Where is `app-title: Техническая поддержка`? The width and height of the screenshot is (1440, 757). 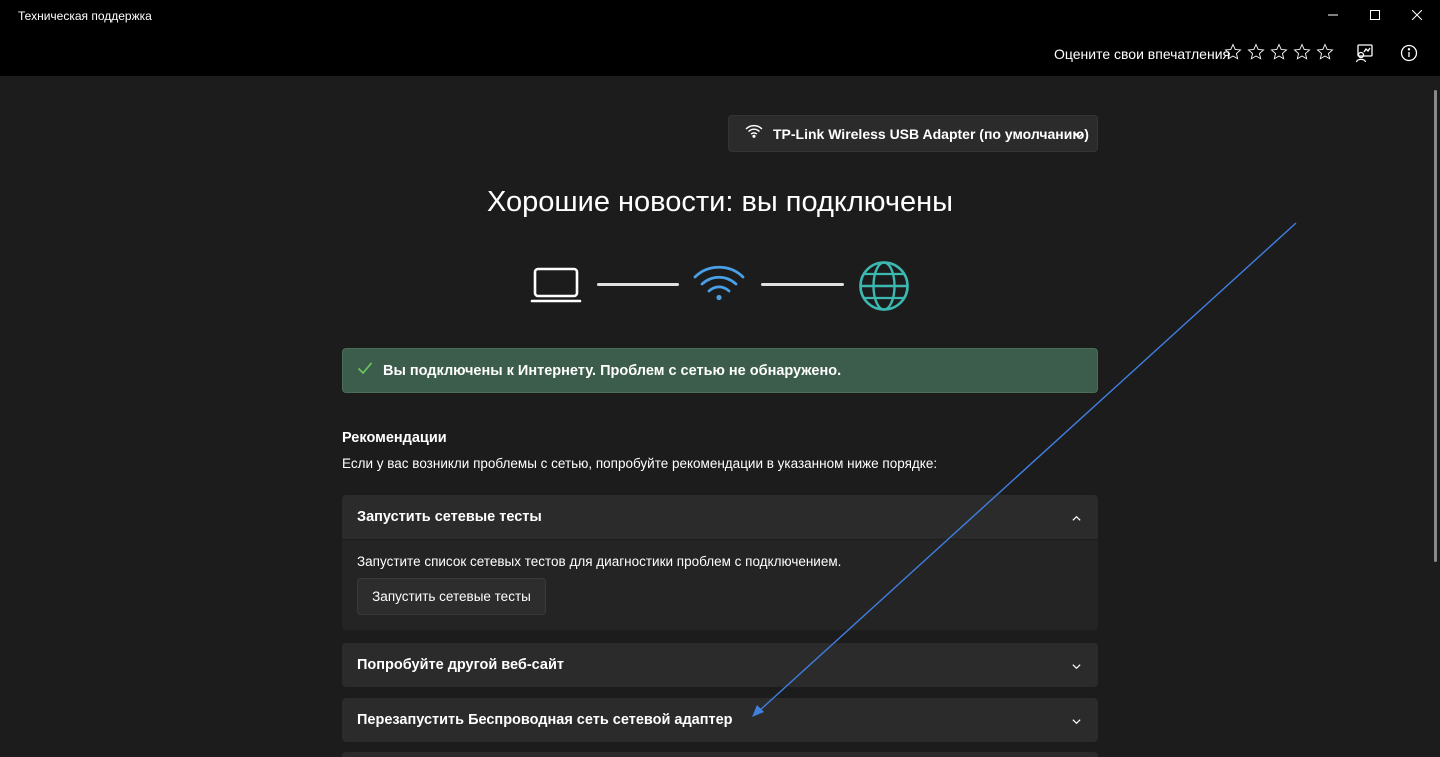
app-title: Техническая поддержка is located at coordinates (85, 16).